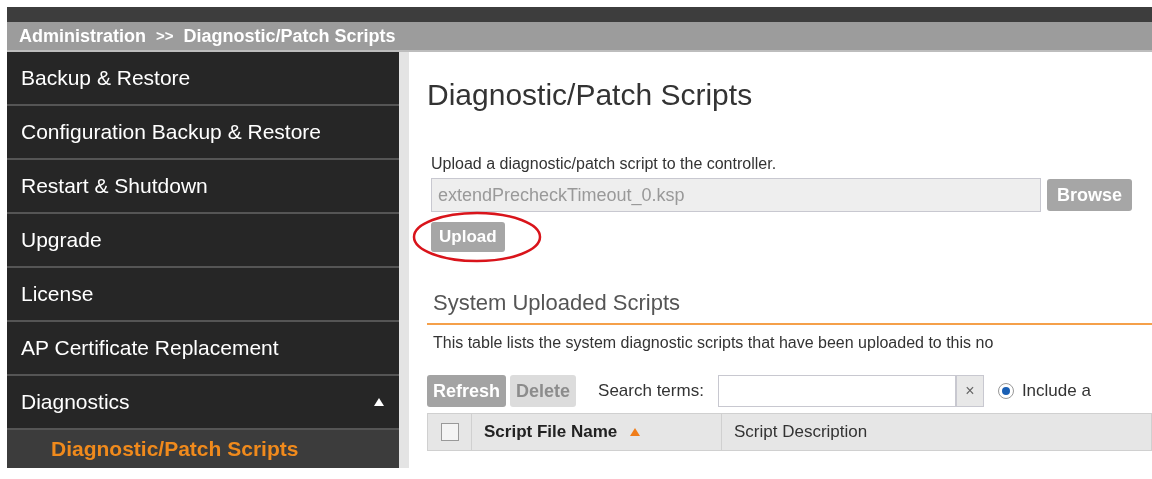 The height and width of the screenshot is (479, 1152). What do you see at coordinates (597, 432) in the screenshot?
I see `column-header: Script File Name` at bounding box center [597, 432].